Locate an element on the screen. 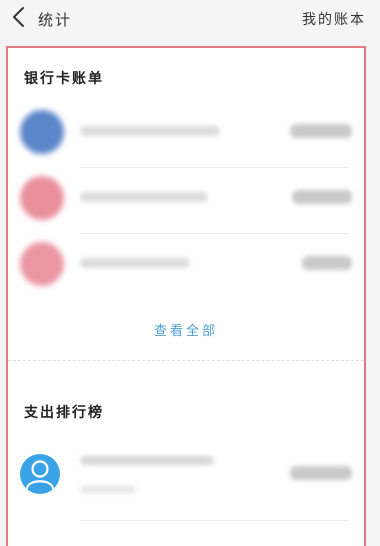 The height and width of the screenshot is (546, 380). chevron-left-icon is located at coordinates (18, 19).